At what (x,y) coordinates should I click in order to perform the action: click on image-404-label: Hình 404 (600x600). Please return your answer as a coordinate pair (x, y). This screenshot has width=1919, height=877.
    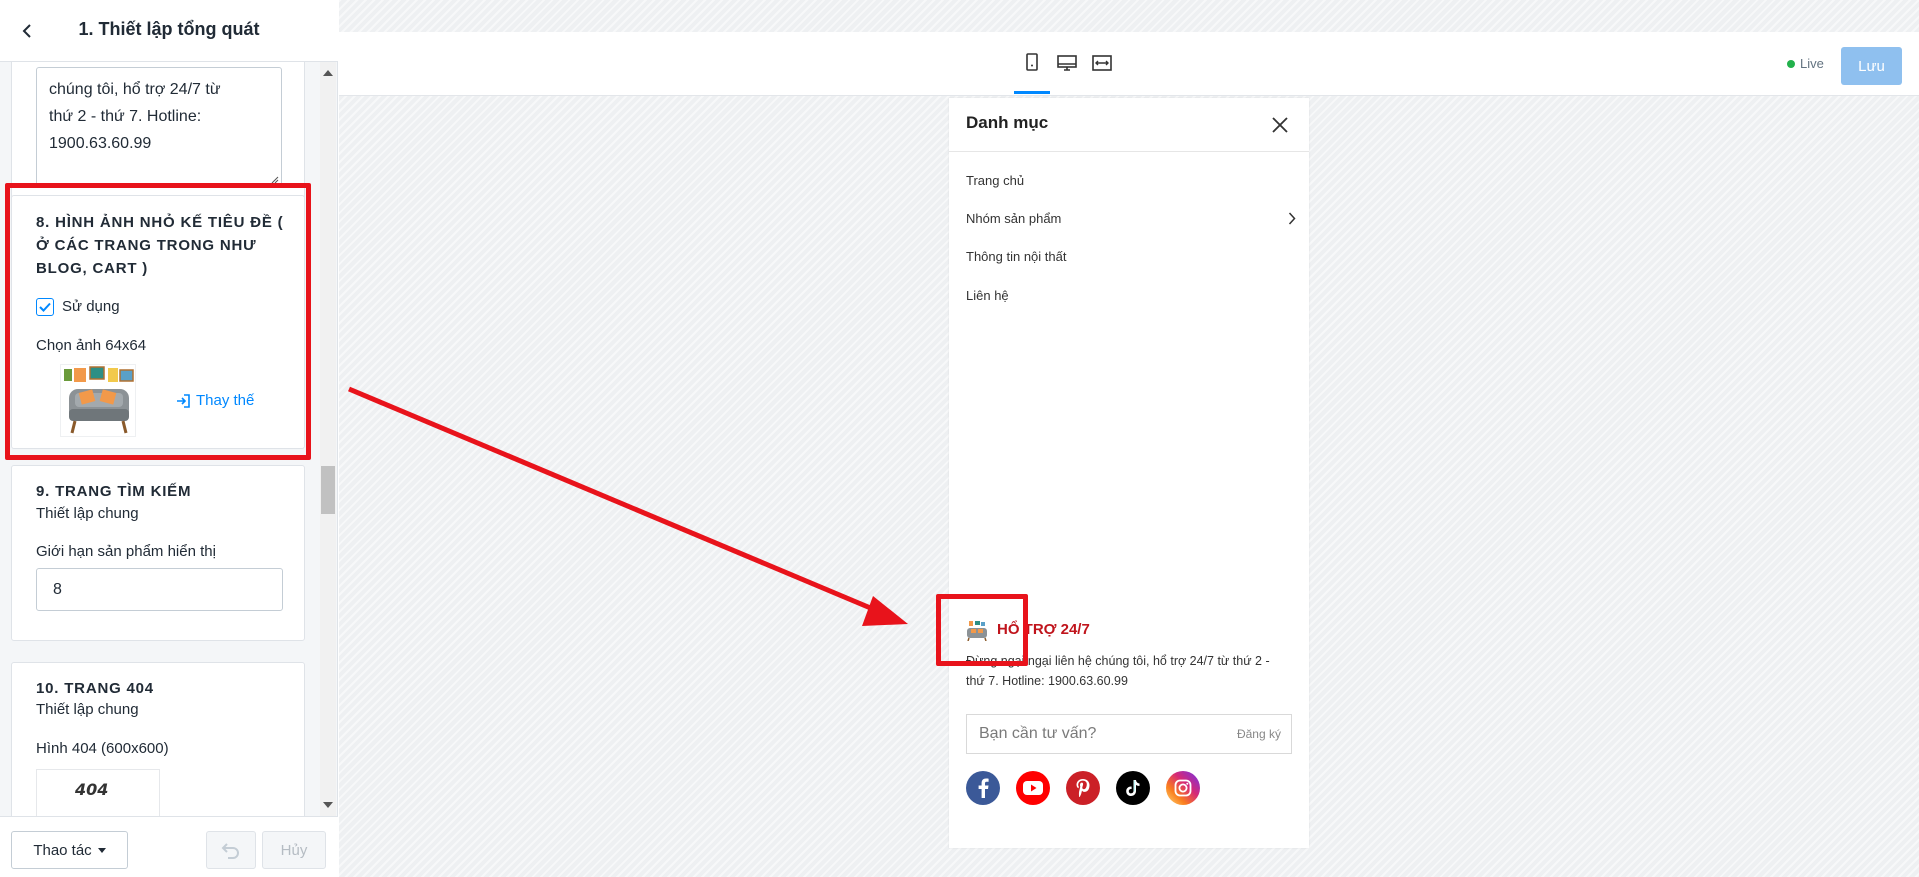
    Looking at the image, I should click on (102, 748).